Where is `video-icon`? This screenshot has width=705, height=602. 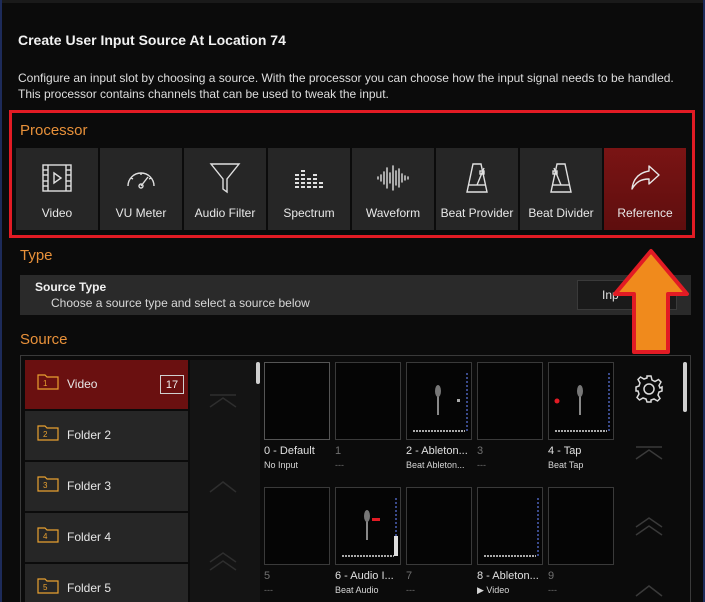
video-icon is located at coordinates (57, 178).